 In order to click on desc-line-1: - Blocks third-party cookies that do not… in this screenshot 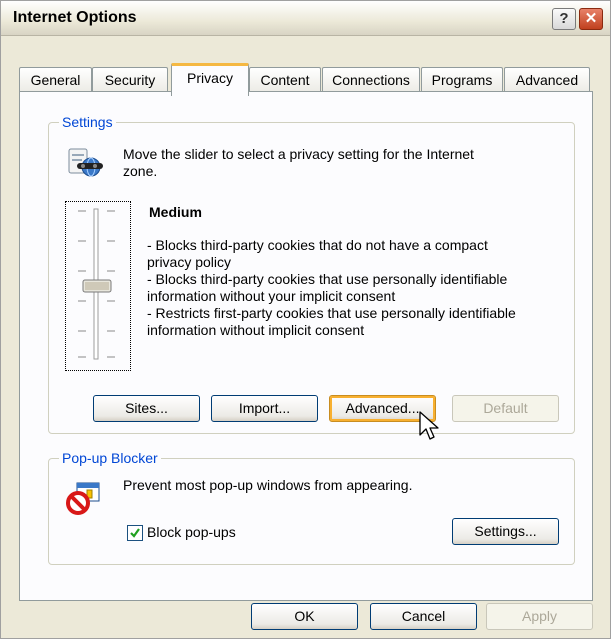, I will do `click(317, 245)`.